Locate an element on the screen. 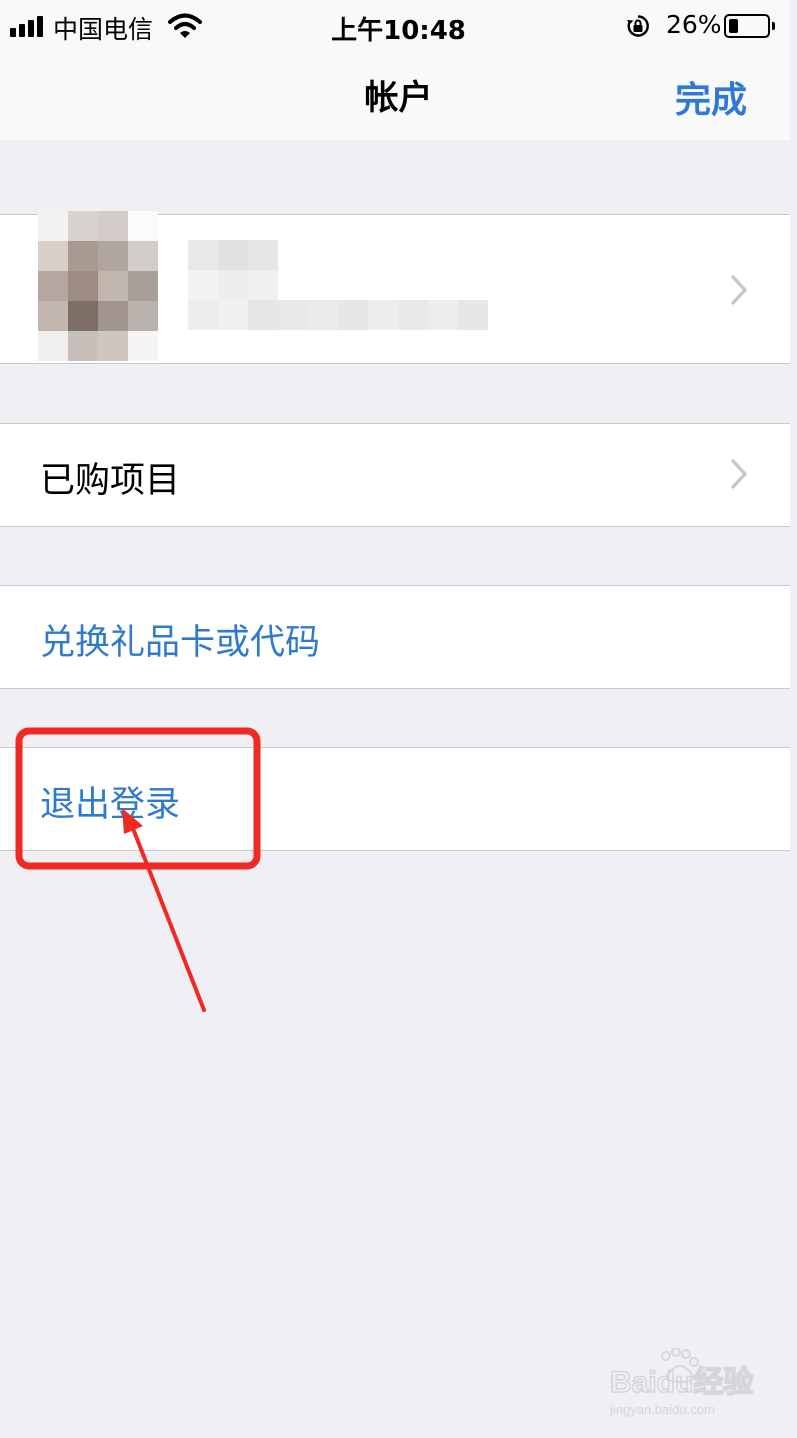 The height and width of the screenshot is (1438, 797). svg-text: Baidu经验 is located at coordinates (681, 1382).